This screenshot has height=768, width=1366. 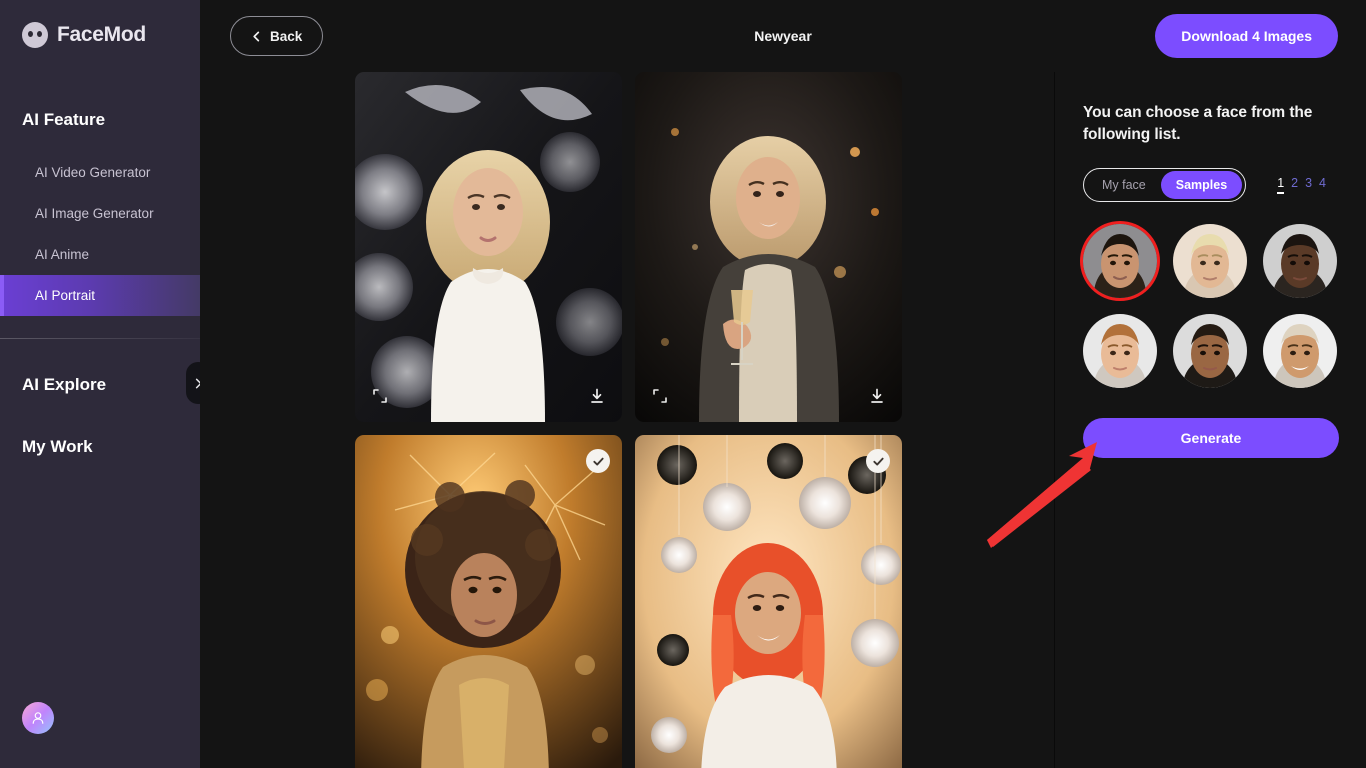 I want to click on generate-button: Generate, so click(x=1211, y=438).